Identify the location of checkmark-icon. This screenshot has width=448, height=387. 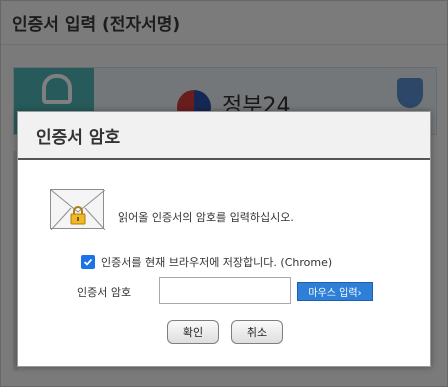
(88, 262).